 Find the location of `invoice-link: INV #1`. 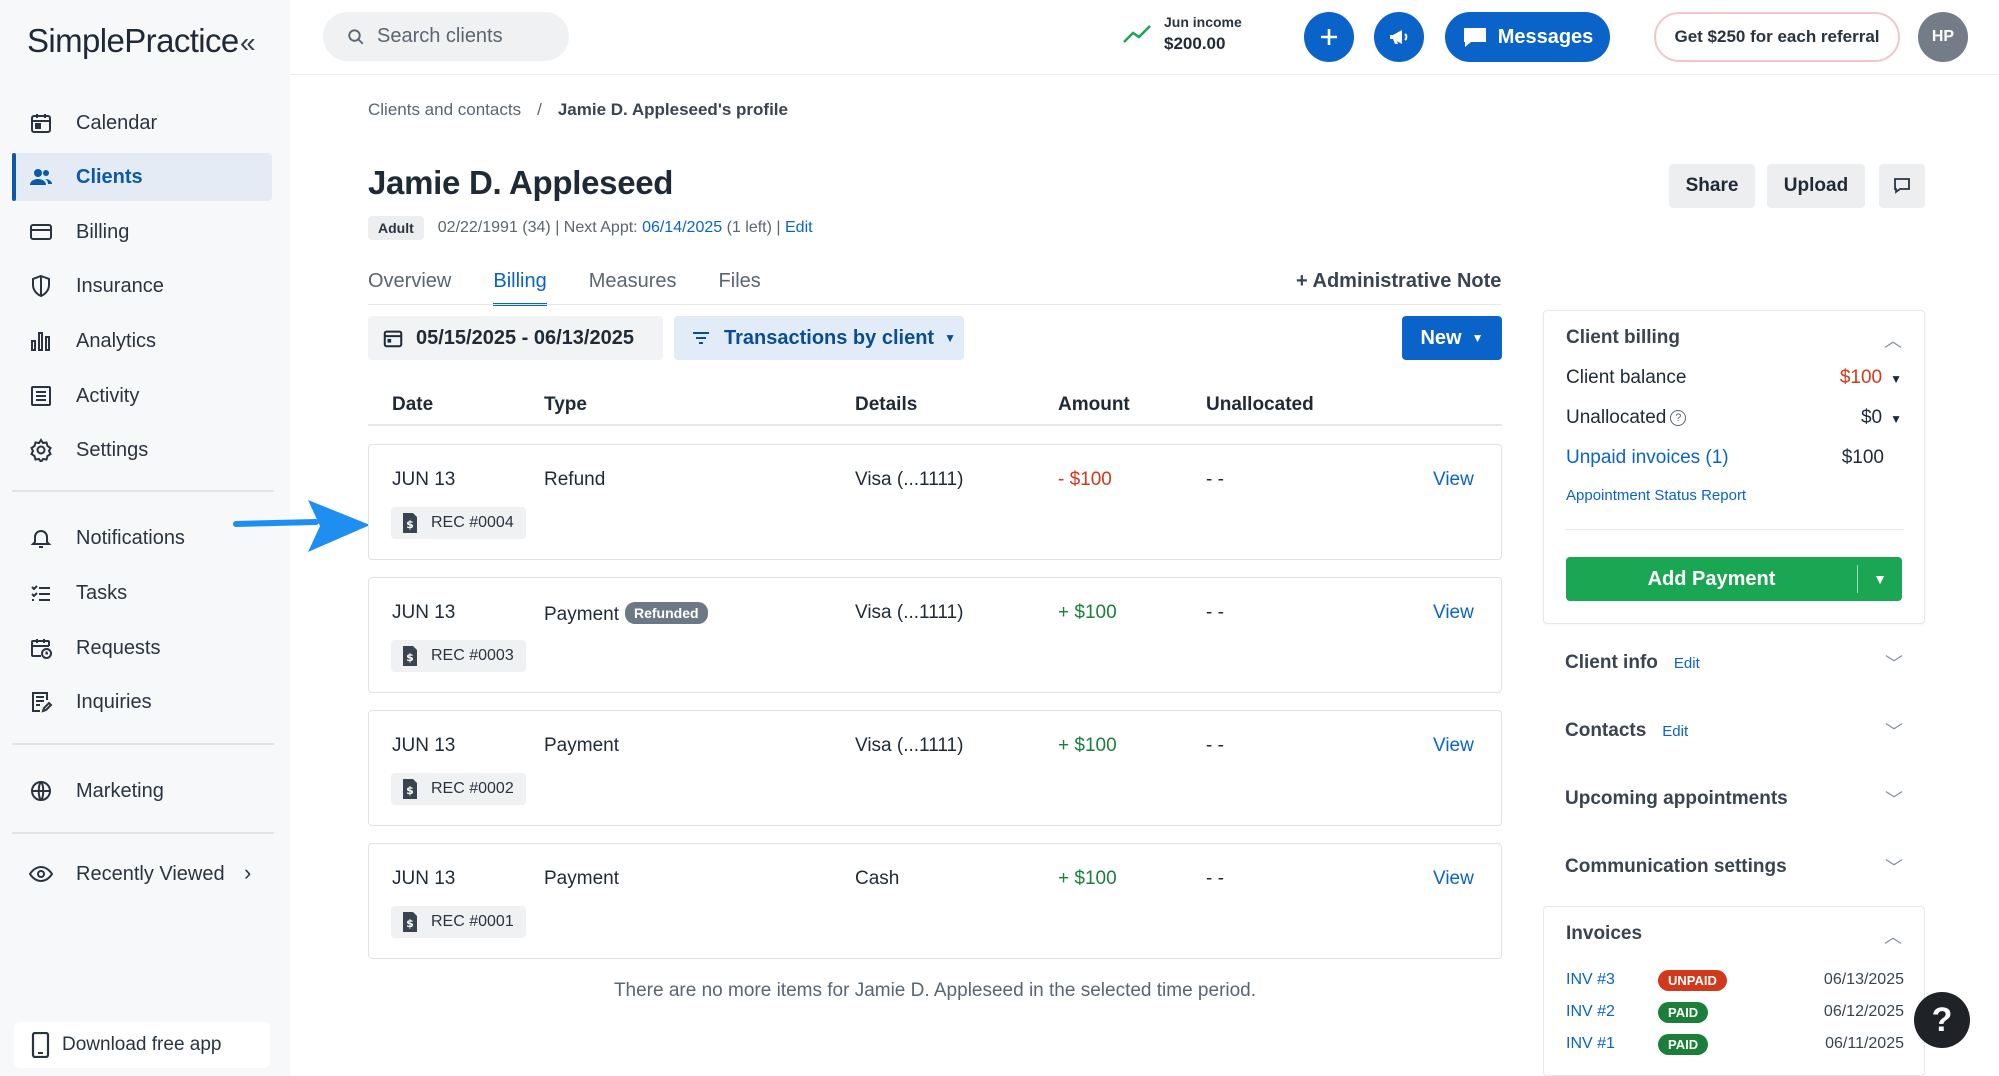

invoice-link: INV #1 is located at coordinates (1612, 1044).